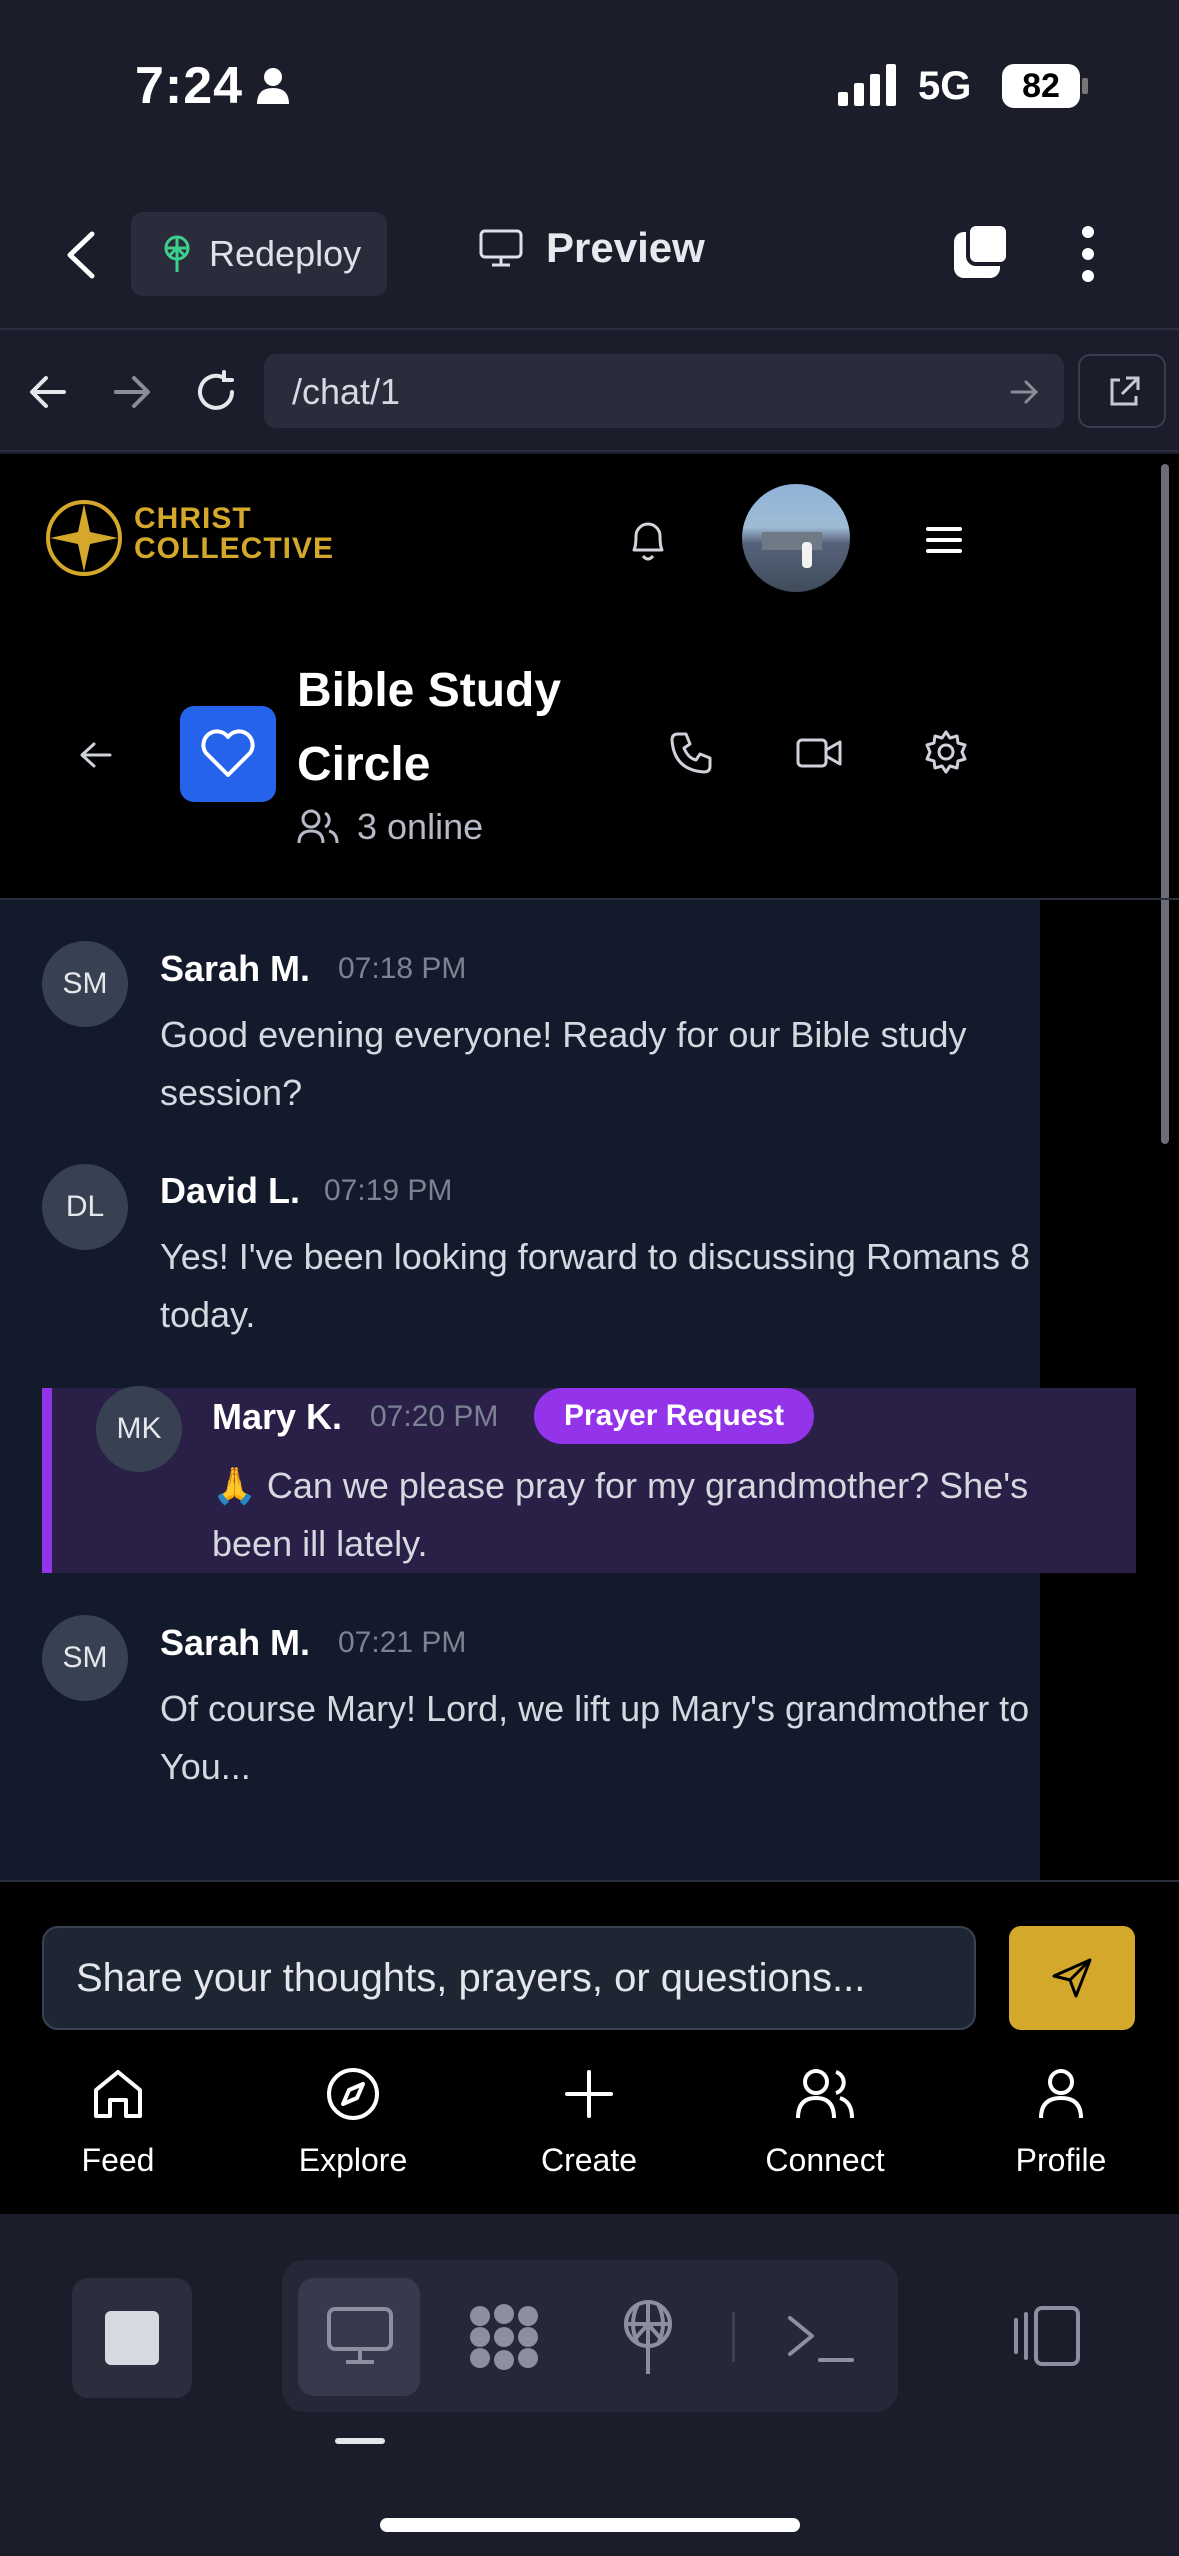  What do you see at coordinates (867, 85) in the screenshot?
I see `signal-icon` at bounding box center [867, 85].